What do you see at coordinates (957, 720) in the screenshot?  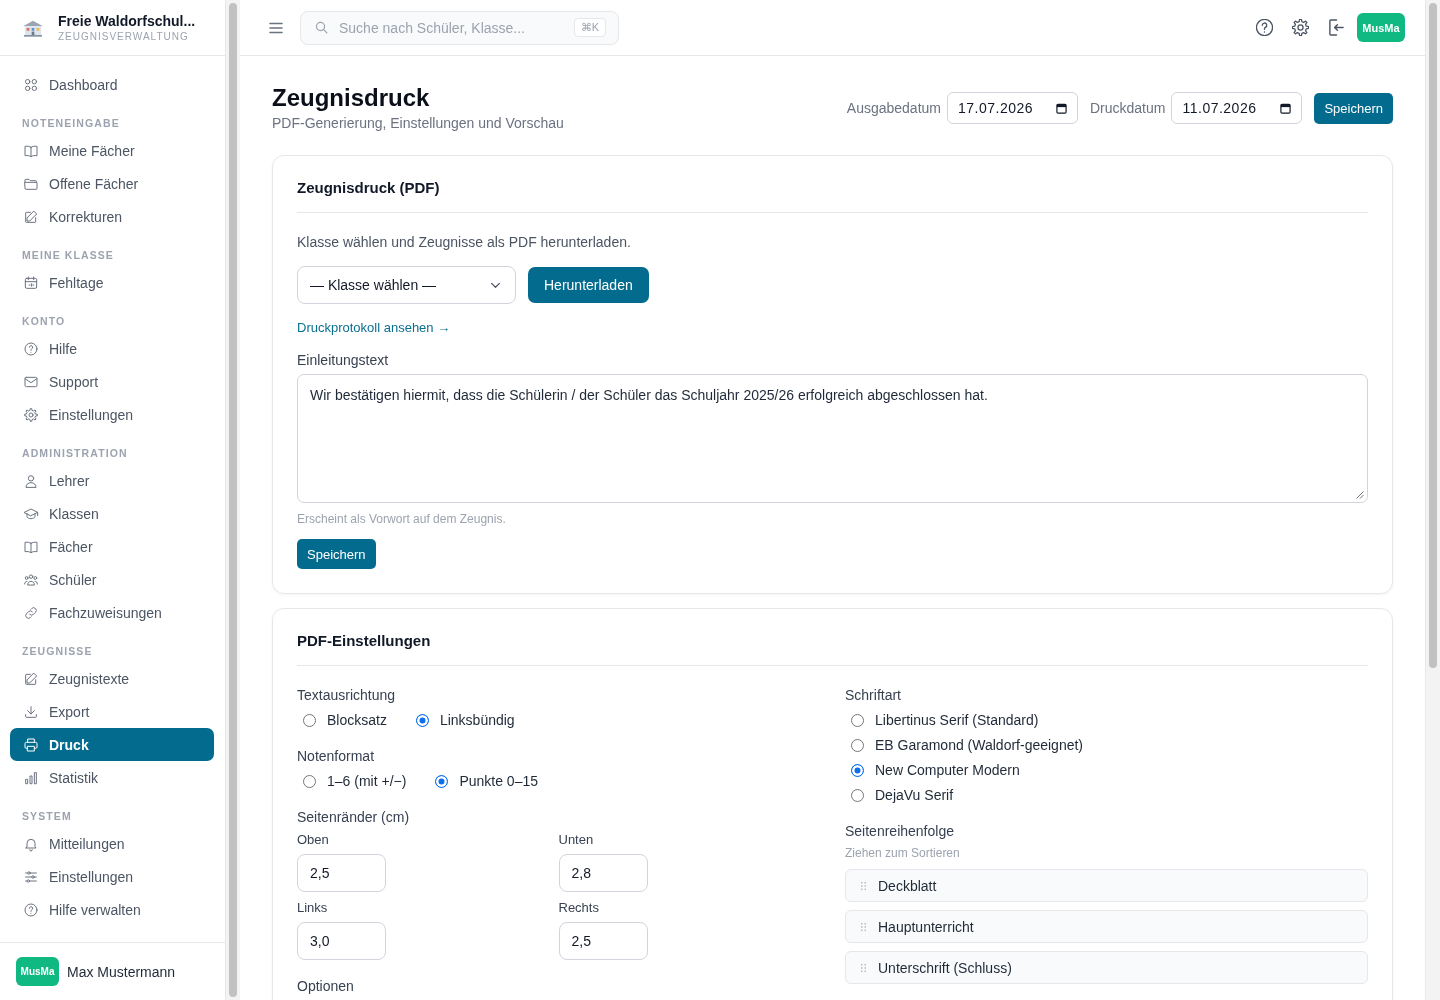 I see `option-label: Libertinus Serif (Standard)` at bounding box center [957, 720].